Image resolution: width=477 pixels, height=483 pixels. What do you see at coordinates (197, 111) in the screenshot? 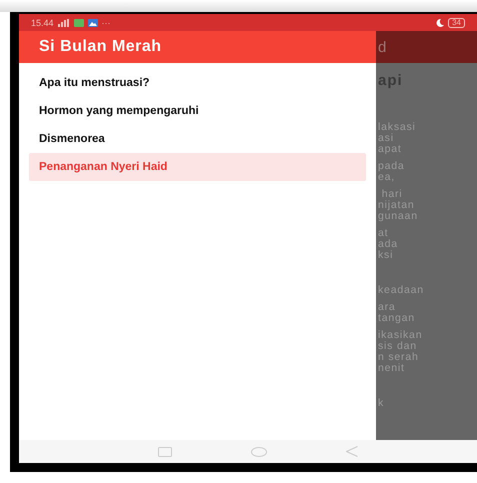
I see `drawer-menu-item: Hormon yang mempengaruhi` at bounding box center [197, 111].